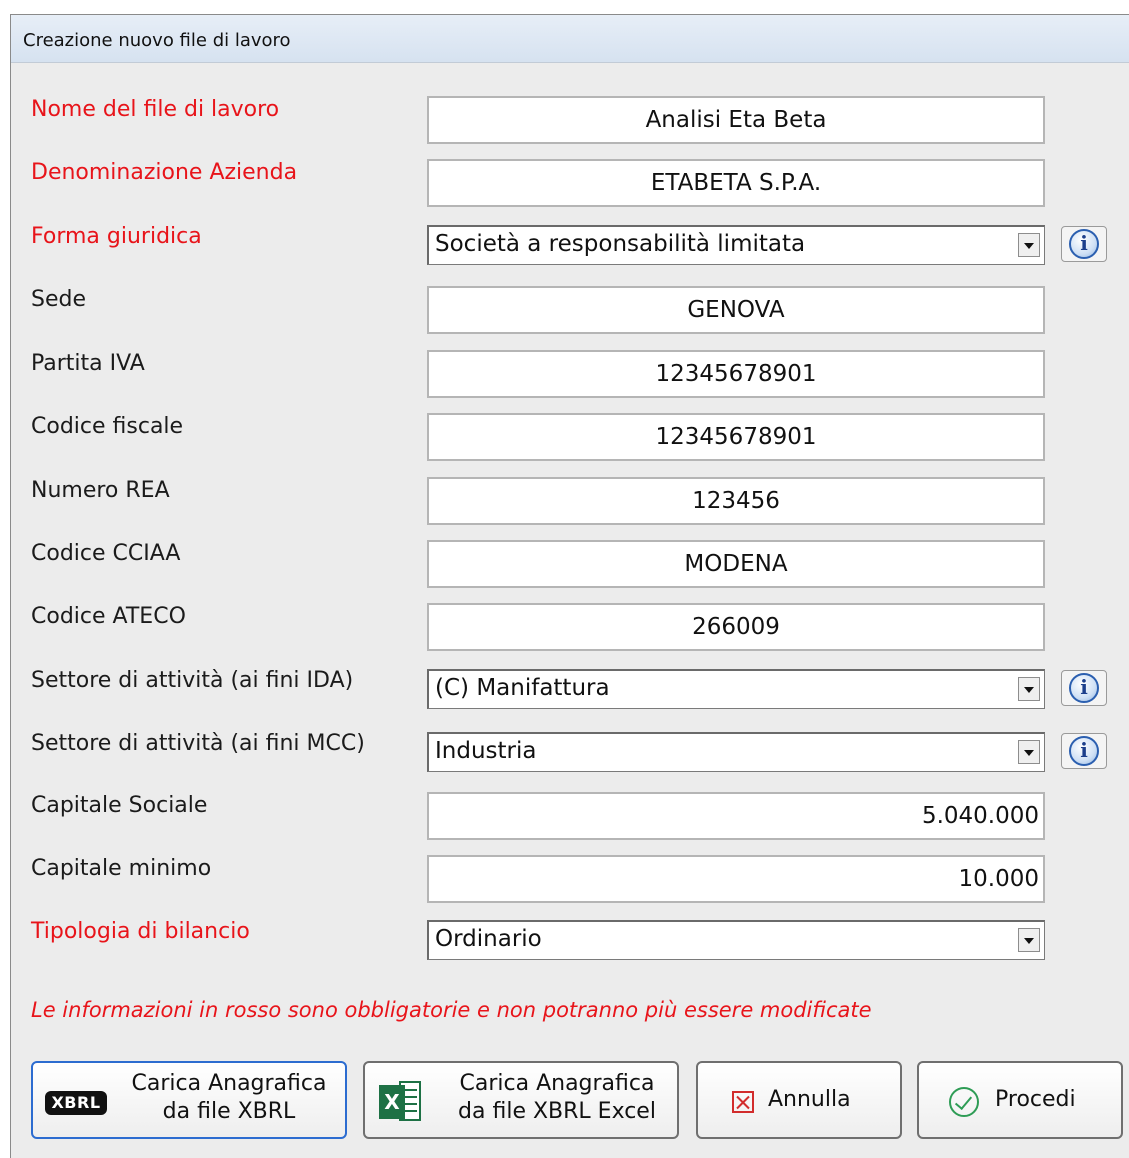 The width and height of the screenshot is (1129, 1158). What do you see at coordinates (229, 1111) in the screenshot?
I see `load-xbrl-label-2: da file XBRL` at bounding box center [229, 1111].